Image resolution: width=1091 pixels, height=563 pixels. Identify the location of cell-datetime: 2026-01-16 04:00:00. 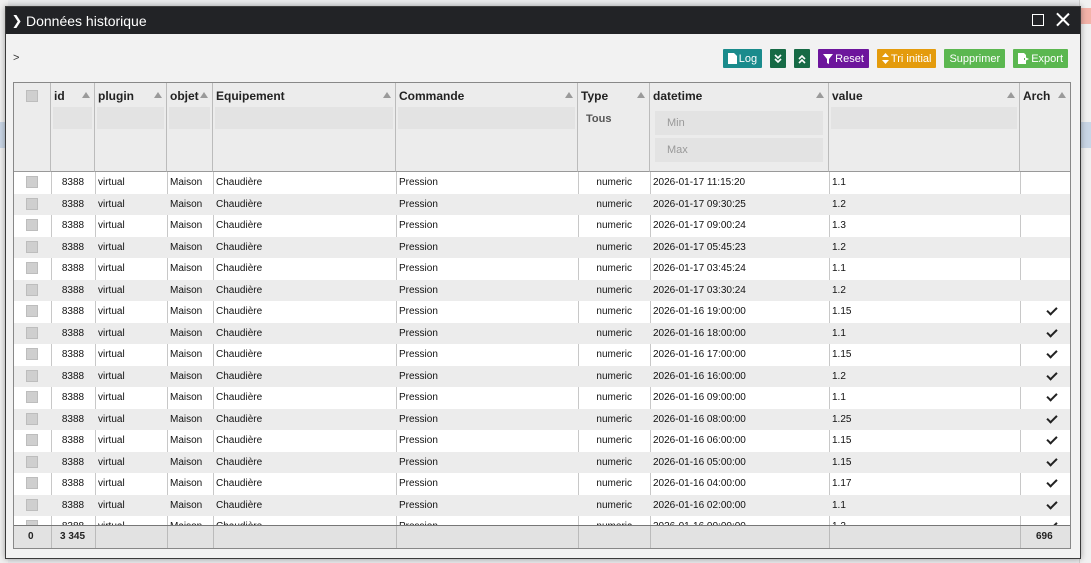
(699, 483).